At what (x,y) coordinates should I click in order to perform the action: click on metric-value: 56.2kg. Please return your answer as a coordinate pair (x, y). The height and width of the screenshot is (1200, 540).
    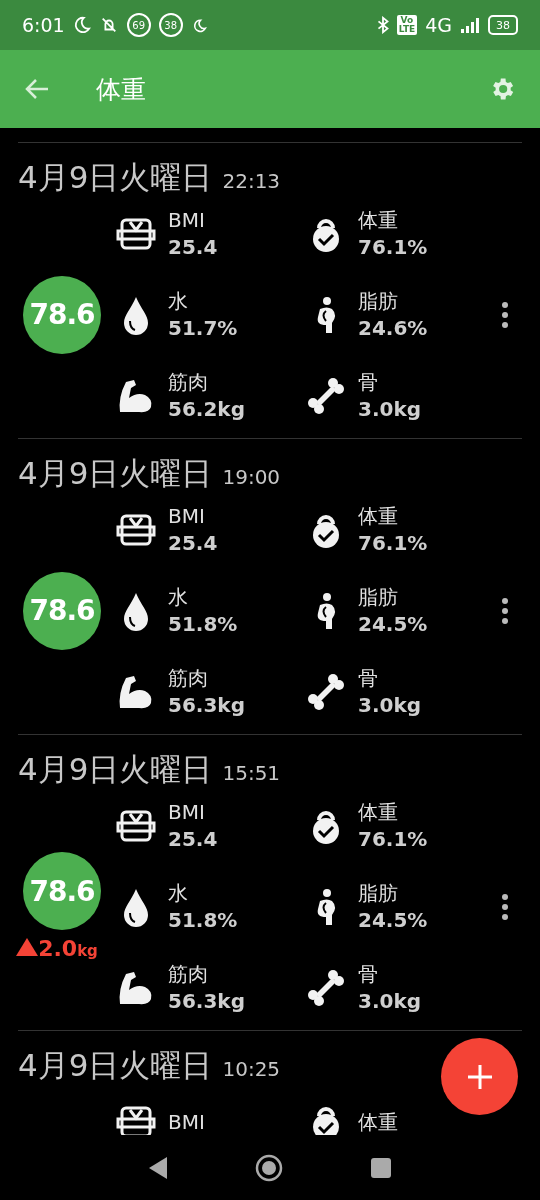
    Looking at the image, I should click on (206, 409).